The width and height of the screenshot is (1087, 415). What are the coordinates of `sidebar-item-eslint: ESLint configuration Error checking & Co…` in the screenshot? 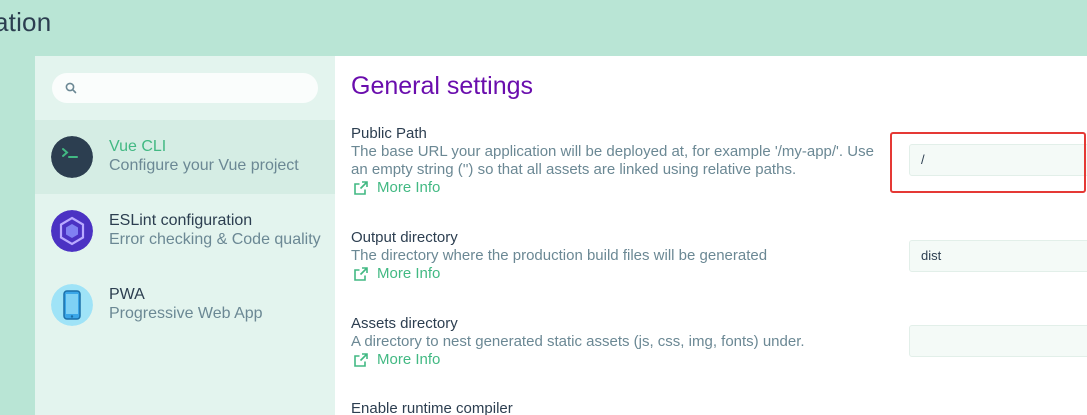 It's located at (185, 231).